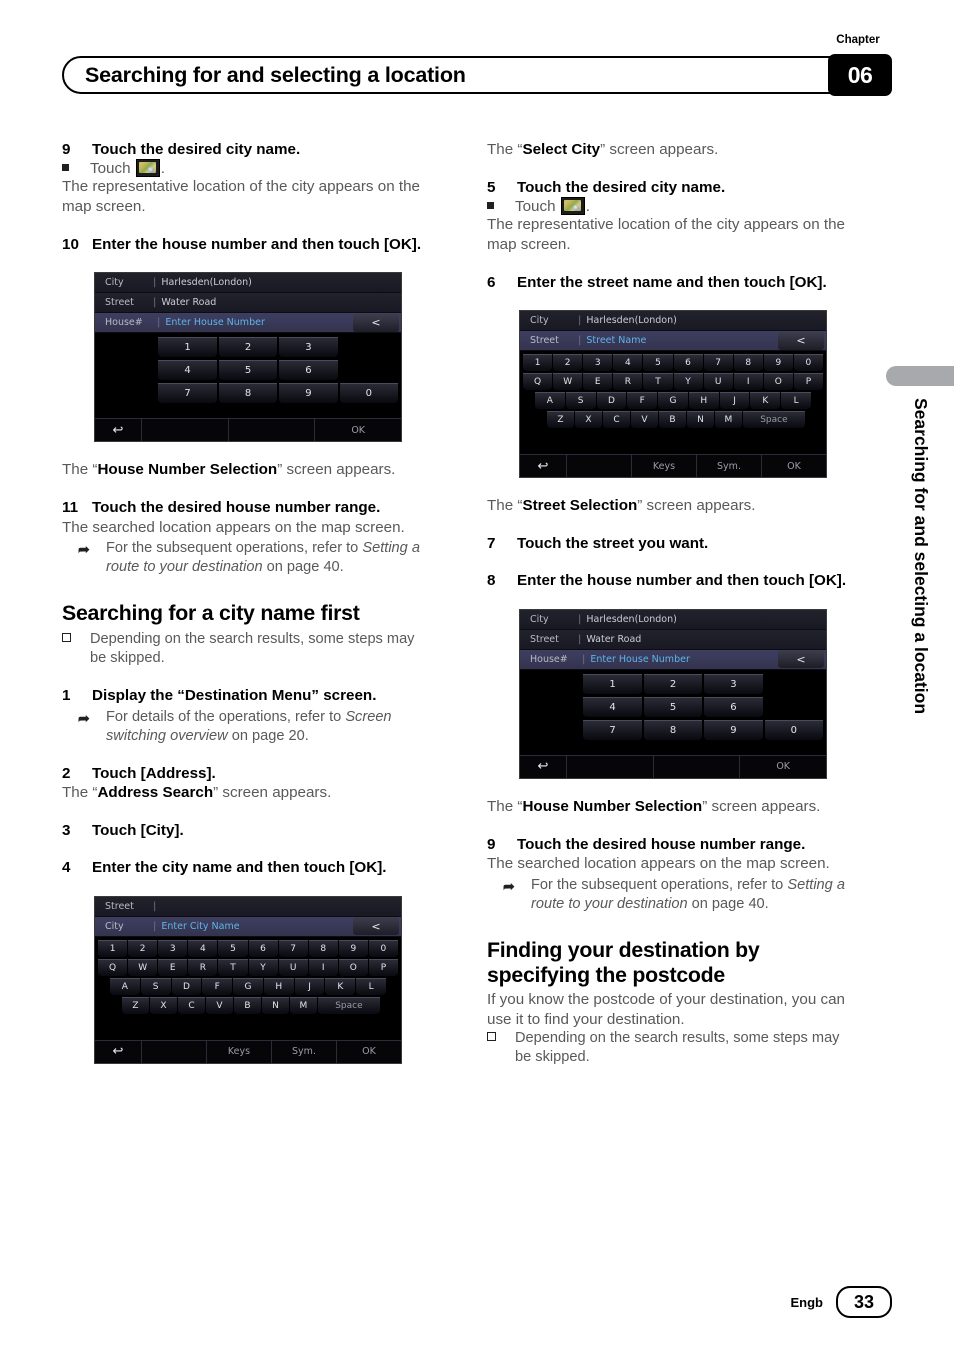  What do you see at coordinates (248, 926) in the screenshot?
I see `field-city: City | Enter City Name <` at bounding box center [248, 926].